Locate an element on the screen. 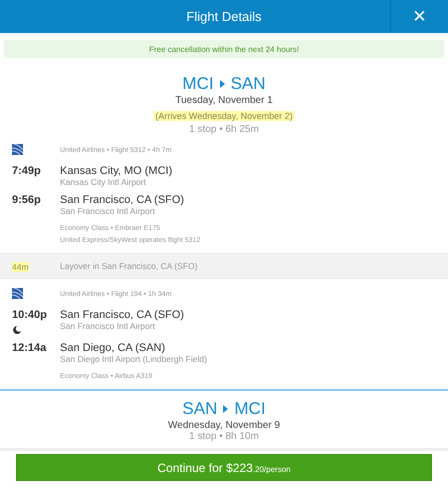 This screenshot has width=448, height=500. origin-code: SAN is located at coordinates (200, 409).